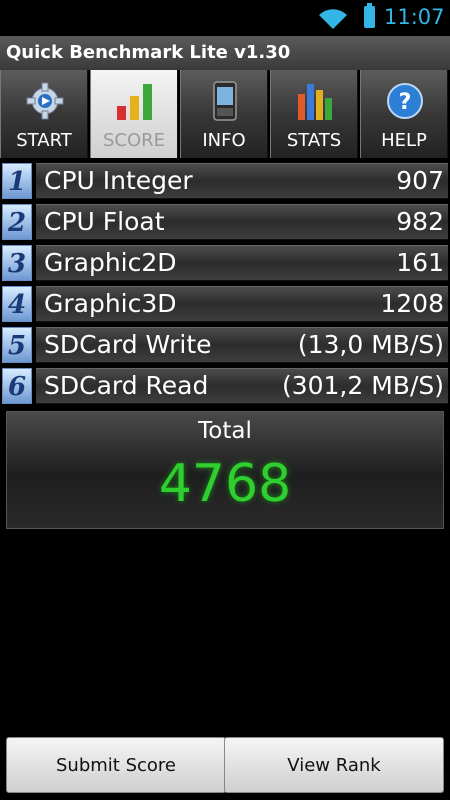  I want to click on row-number: 1, so click(17, 181).